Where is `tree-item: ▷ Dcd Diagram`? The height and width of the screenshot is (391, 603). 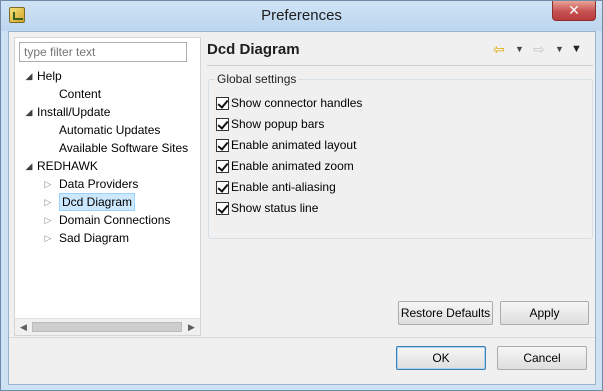 tree-item: ▷ Dcd Diagram is located at coordinates (107, 202).